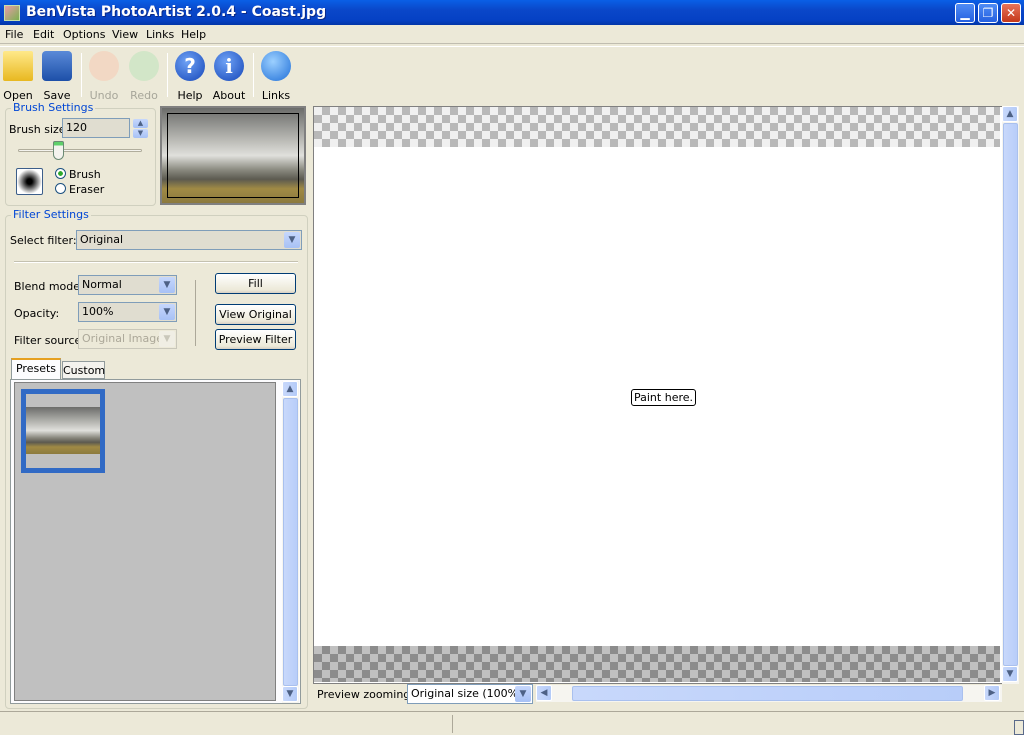  I want to click on preview-filter-button: Preview Filter, so click(255, 339).